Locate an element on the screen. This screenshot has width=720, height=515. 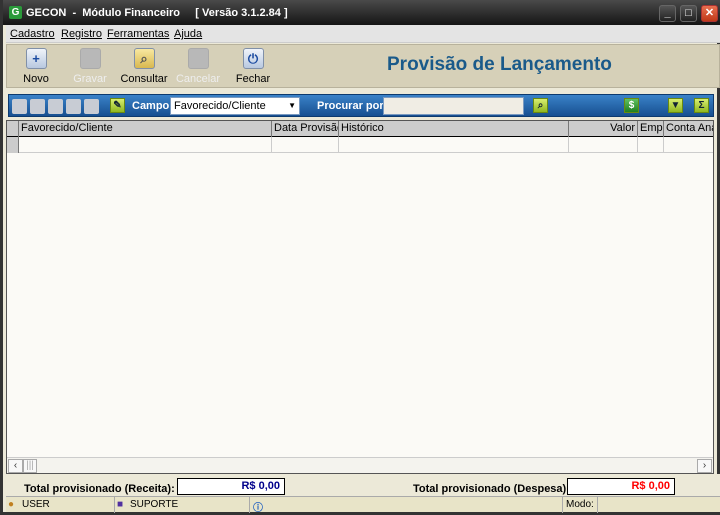
horizontal-scrollbar: ‹ ||| › is located at coordinates (360, 465).